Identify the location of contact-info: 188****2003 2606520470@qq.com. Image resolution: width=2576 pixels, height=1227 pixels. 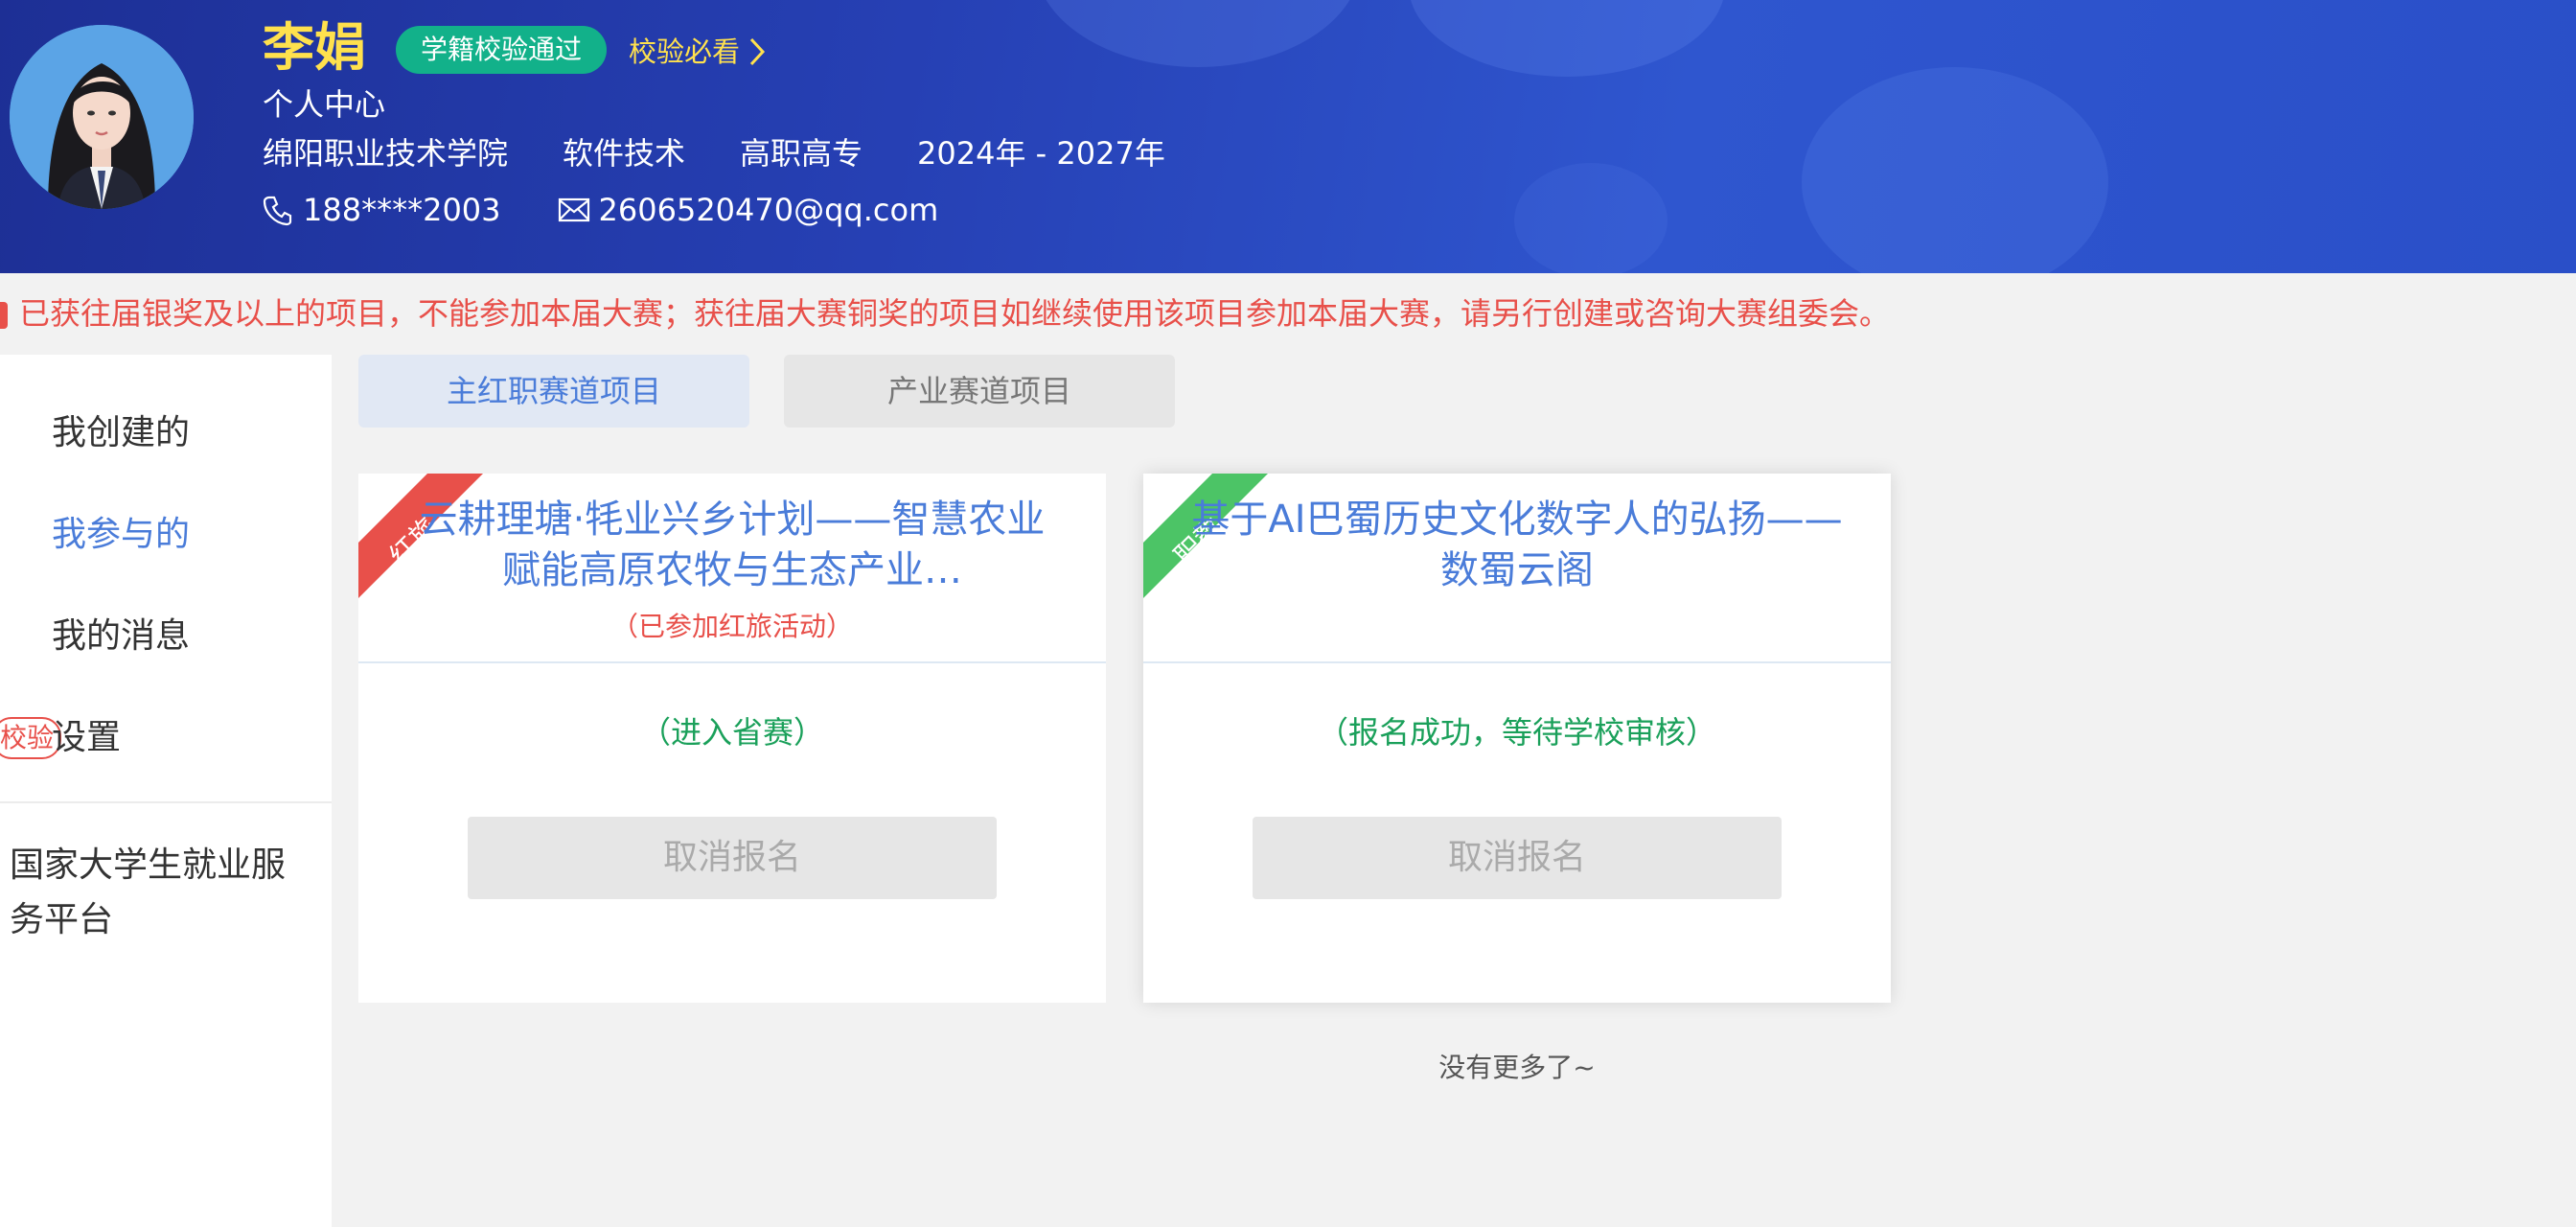
(599, 210).